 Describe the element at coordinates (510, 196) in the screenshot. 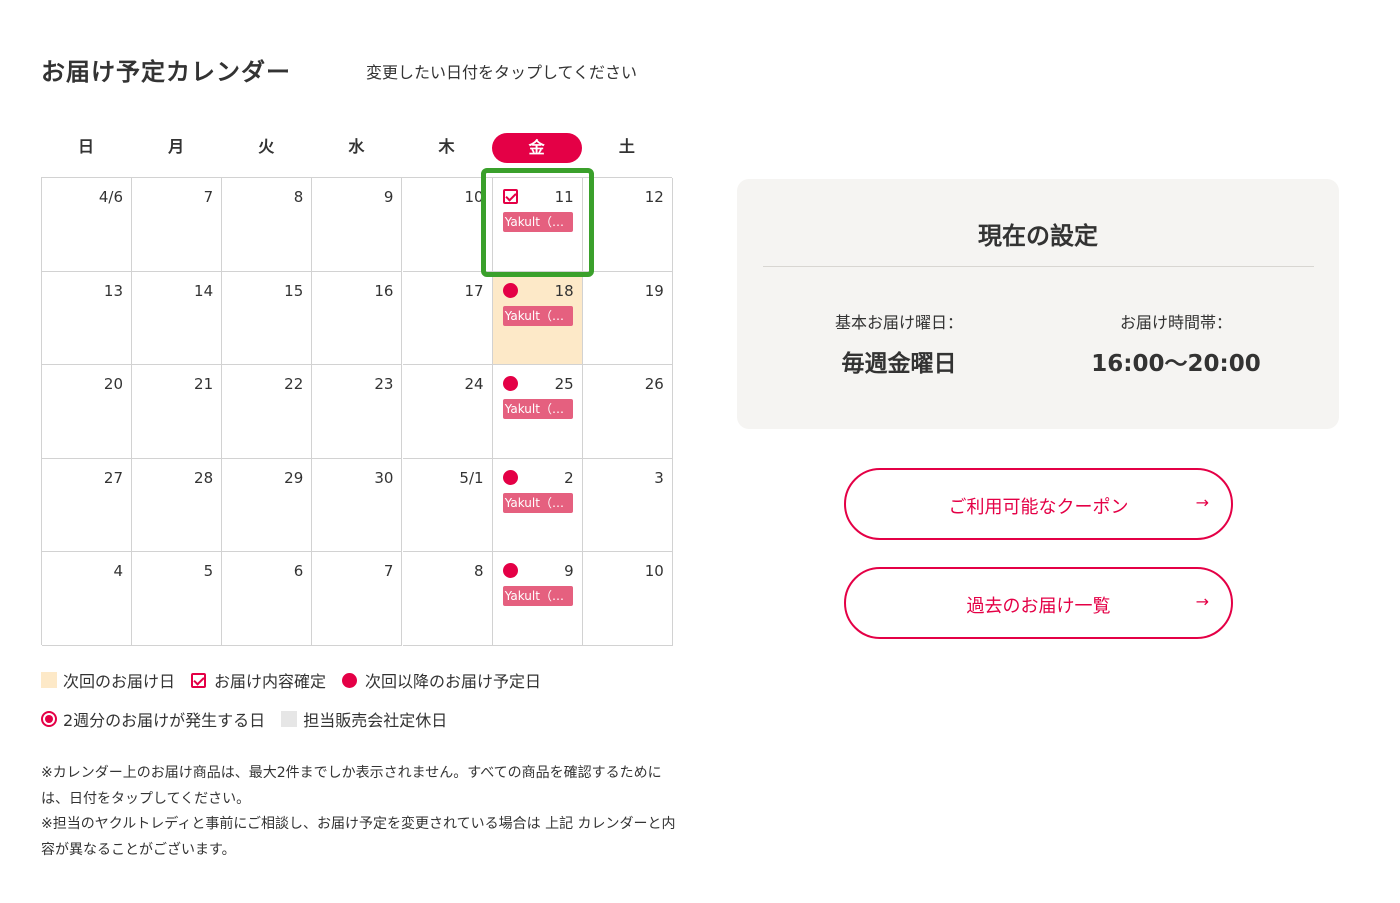

I see `confirmed-checkbox-icon` at that location.